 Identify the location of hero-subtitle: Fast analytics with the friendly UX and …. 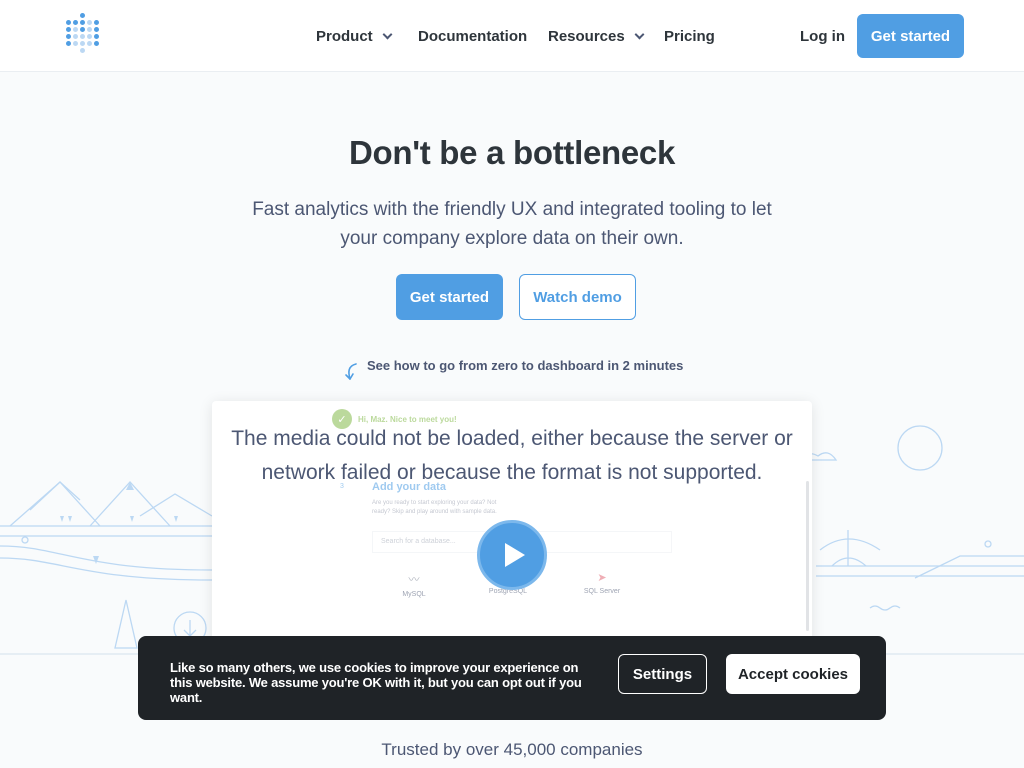
(512, 224).